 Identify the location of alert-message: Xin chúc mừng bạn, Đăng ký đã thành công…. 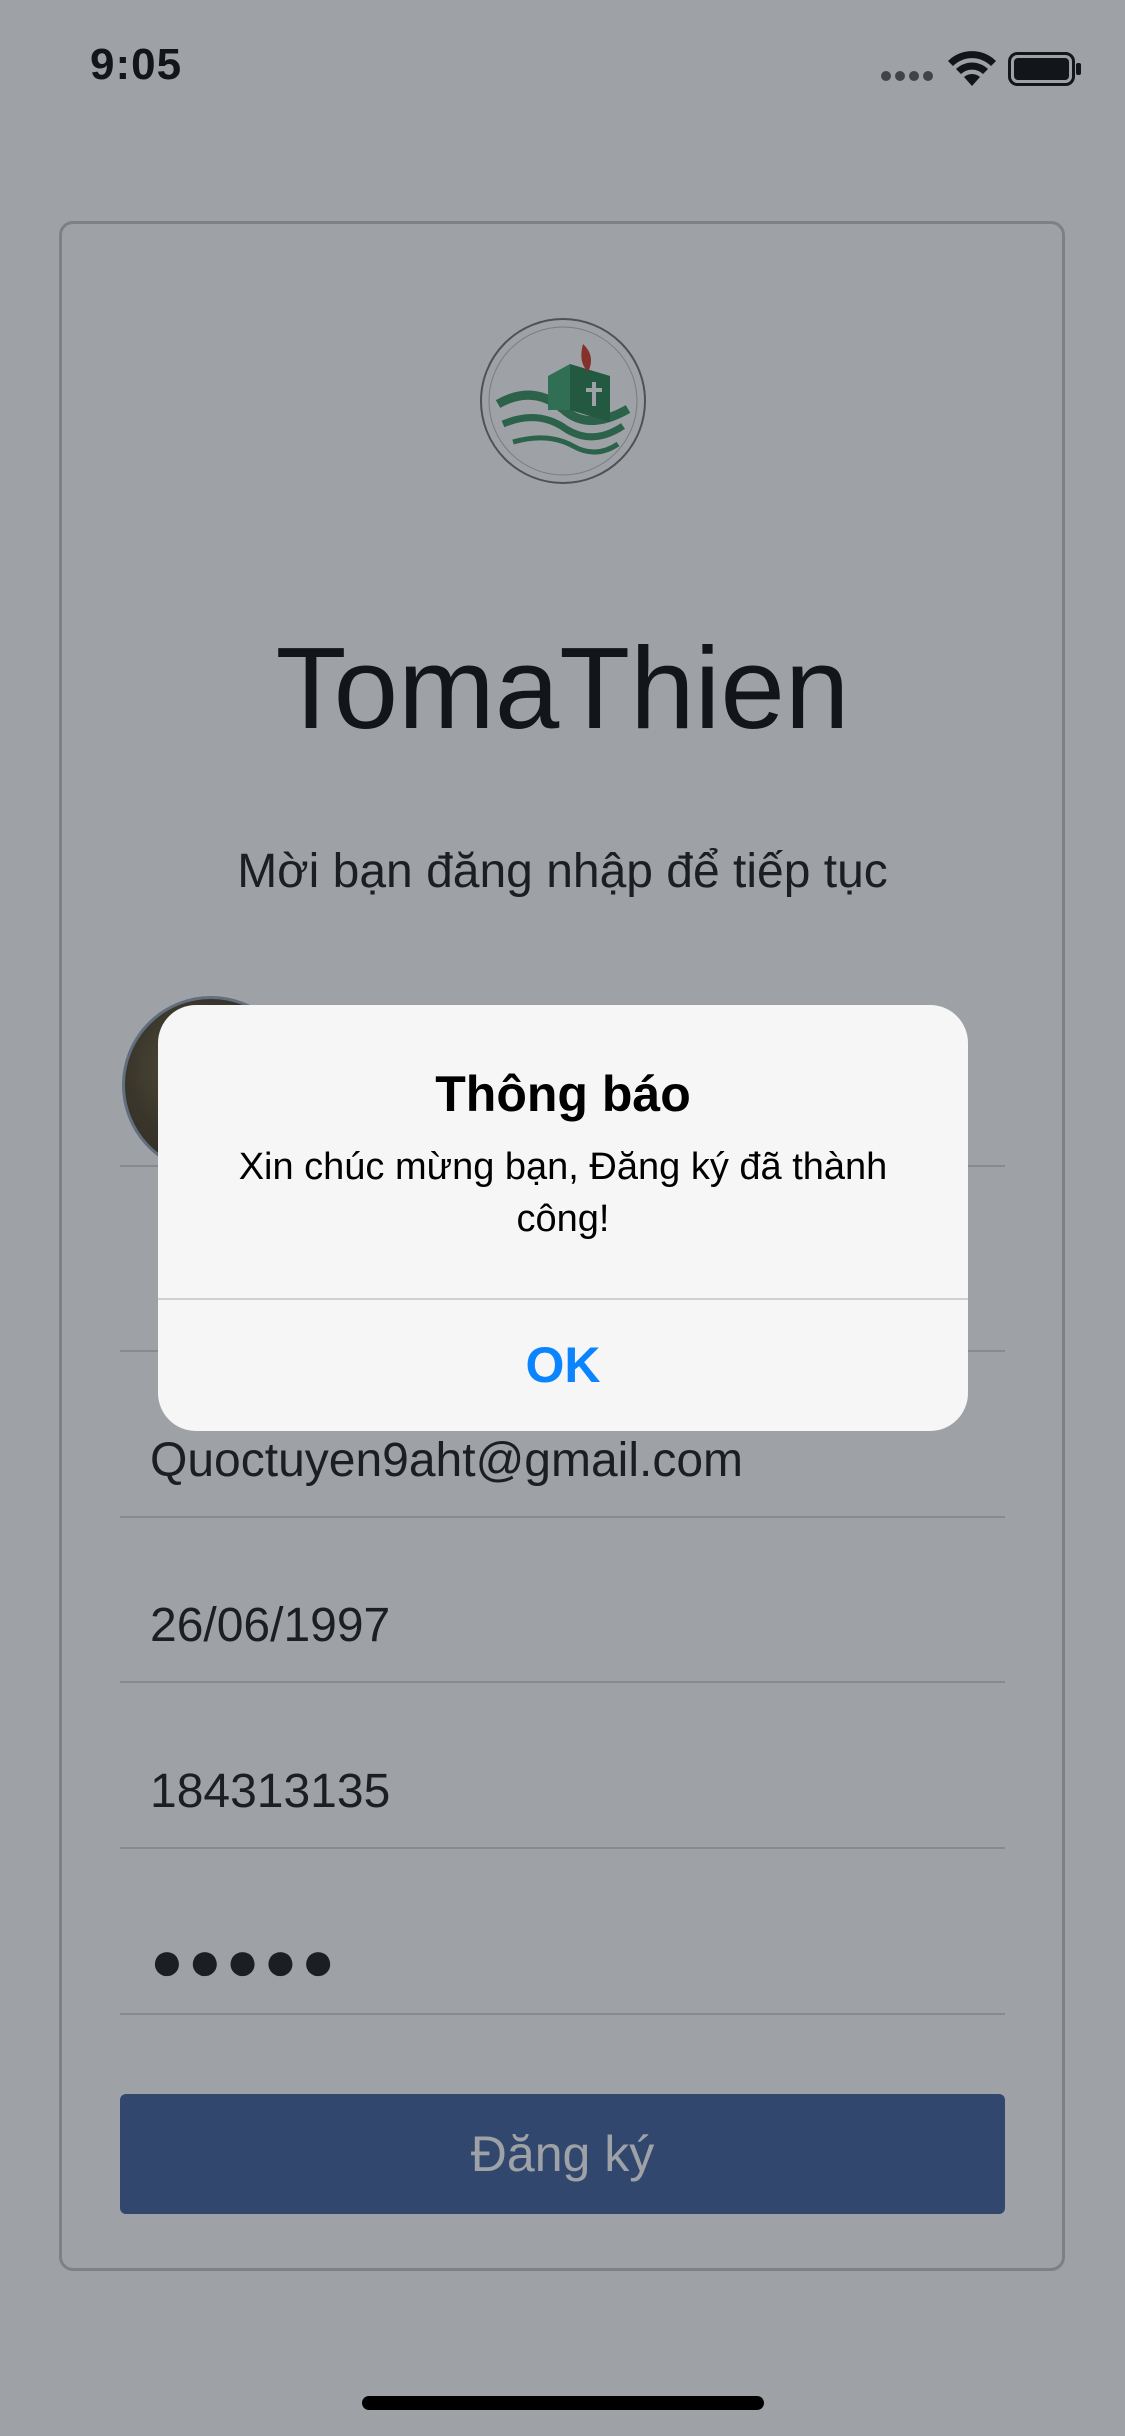
(563, 1193).